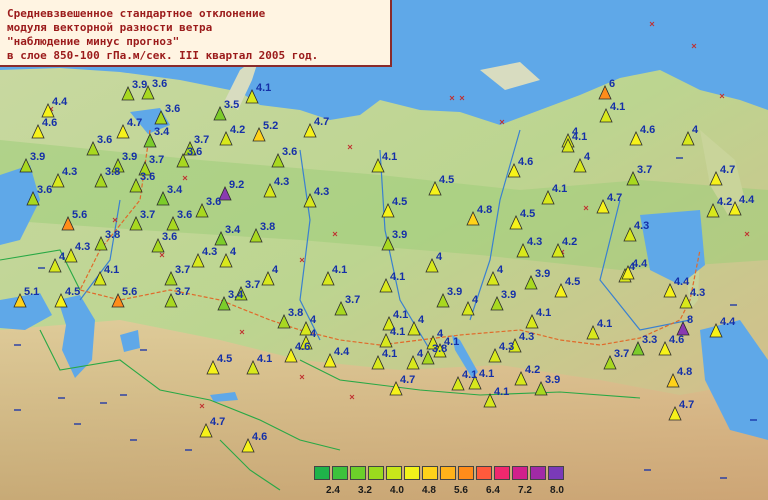 Image resolution: width=768 pixels, height=500 pixels. I want to click on legend-label: 7.2, so click(525, 490).